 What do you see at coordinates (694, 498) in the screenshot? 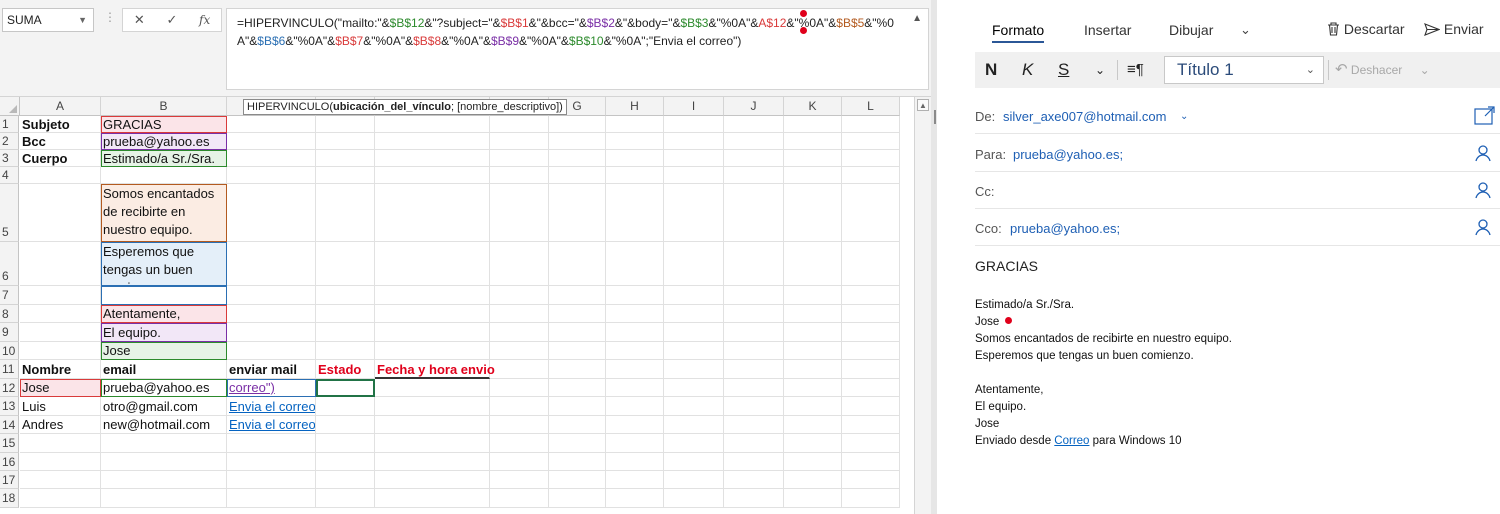
I see `cell-i18` at bounding box center [694, 498].